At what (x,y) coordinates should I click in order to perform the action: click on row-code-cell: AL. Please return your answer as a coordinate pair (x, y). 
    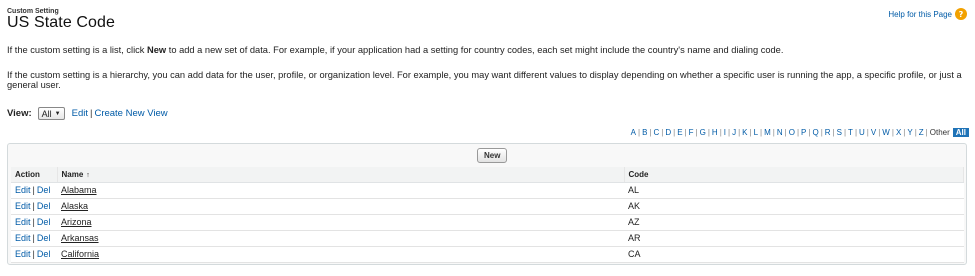
    Looking at the image, I should click on (794, 190).